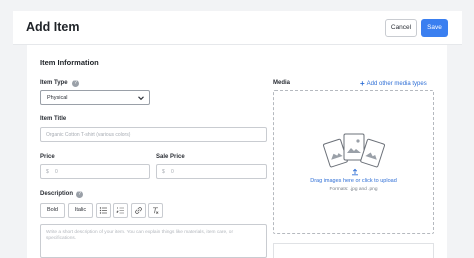 The image size is (474, 258). What do you see at coordinates (141, 98) in the screenshot?
I see `chevron-down-icon` at bounding box center [141, 98].